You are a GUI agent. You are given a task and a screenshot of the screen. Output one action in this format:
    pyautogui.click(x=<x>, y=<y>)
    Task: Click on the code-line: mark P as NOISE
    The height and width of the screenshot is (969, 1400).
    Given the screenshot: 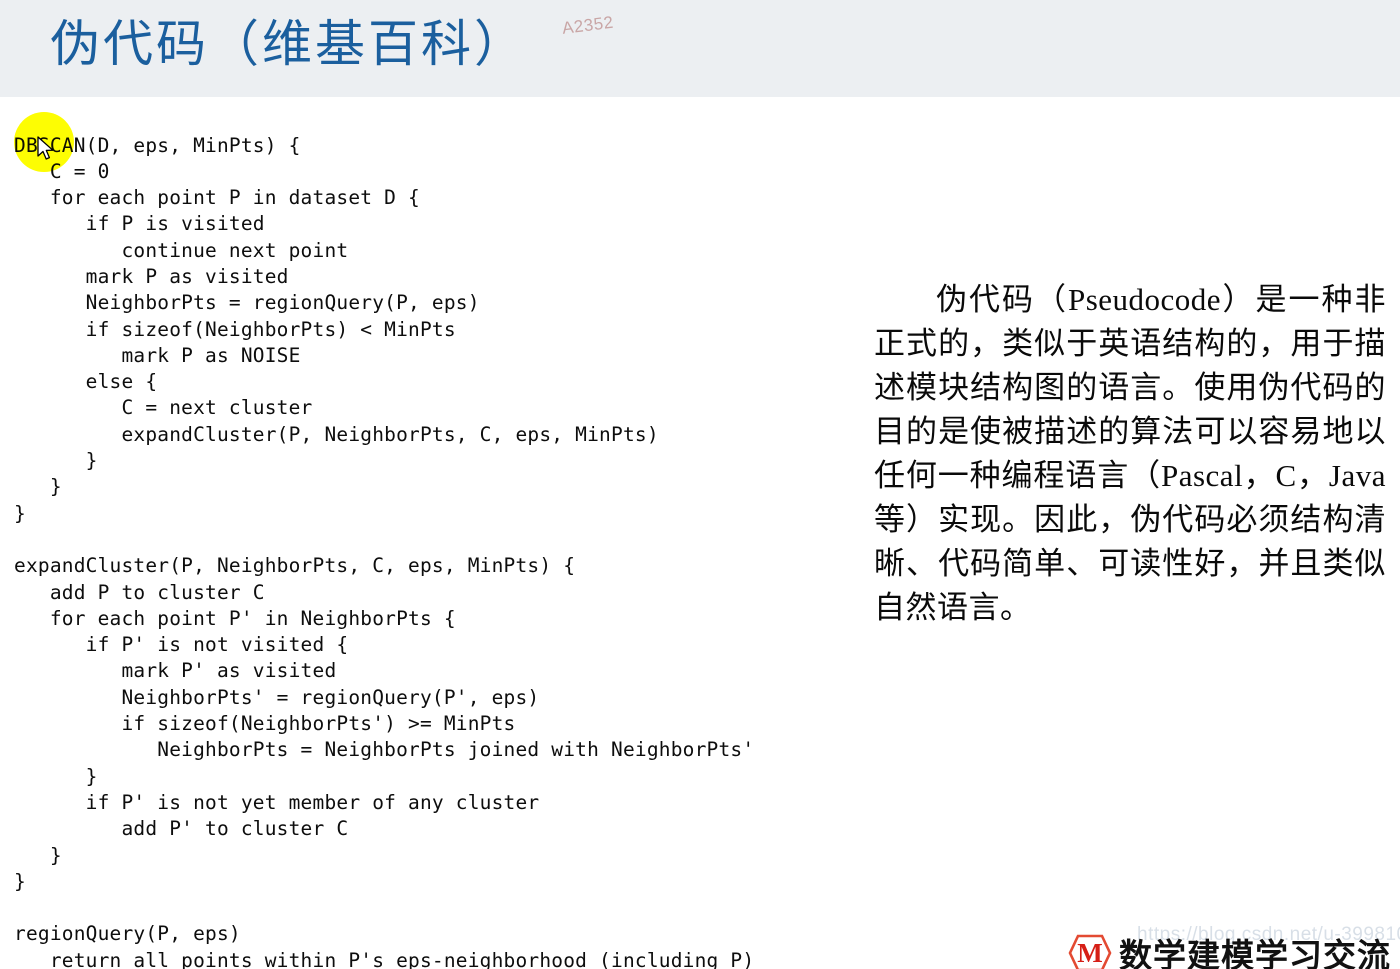 What is the action you would take?
    pyautogui.click(x=157, y=355)
    